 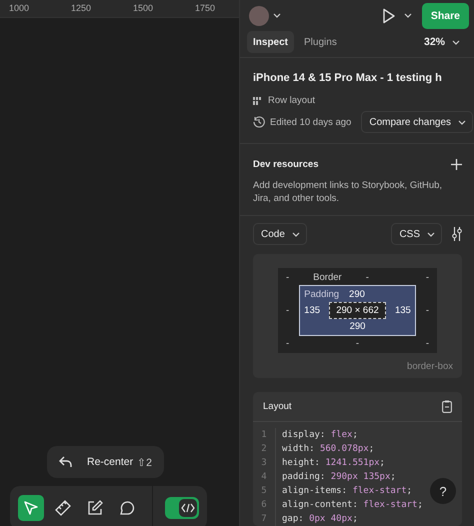 What do you see at coordinates (319, 519) in the screenshot?
I see `code-line: gap: 0px 40px;` at bounding box center [319, 519].